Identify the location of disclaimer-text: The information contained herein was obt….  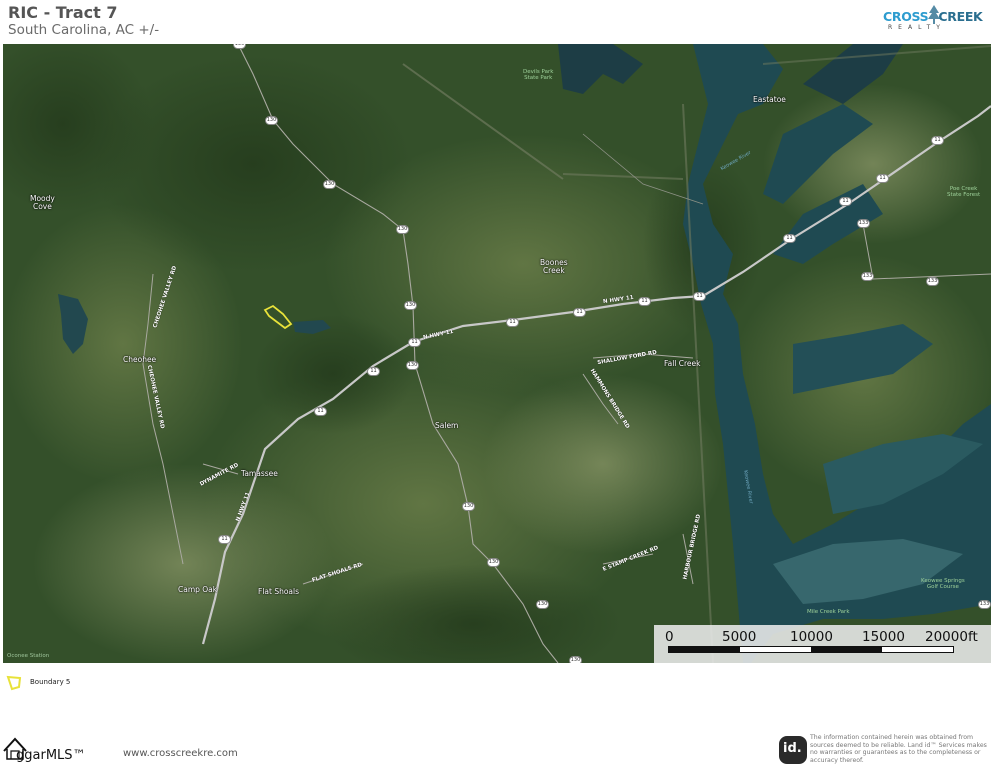
(898, 749).